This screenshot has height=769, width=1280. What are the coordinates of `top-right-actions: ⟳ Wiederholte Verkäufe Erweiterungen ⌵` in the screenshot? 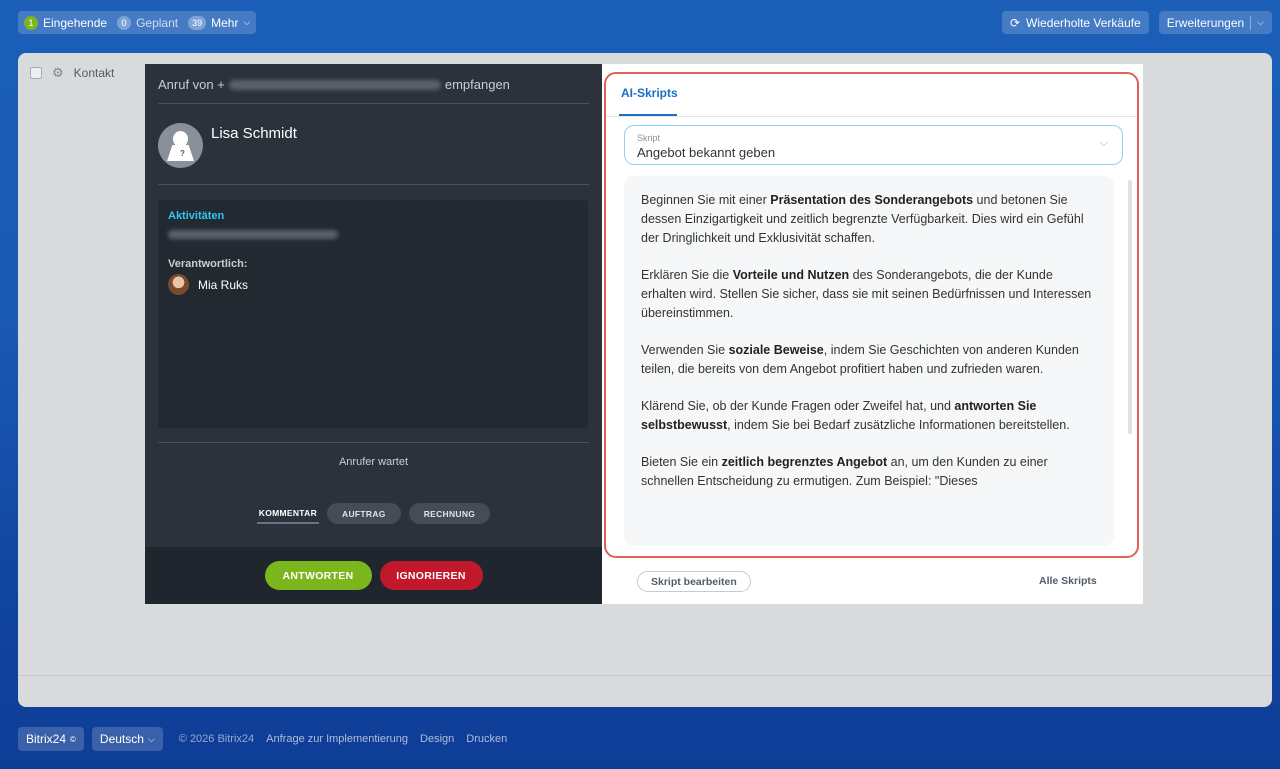 It's located at (1136, 22).